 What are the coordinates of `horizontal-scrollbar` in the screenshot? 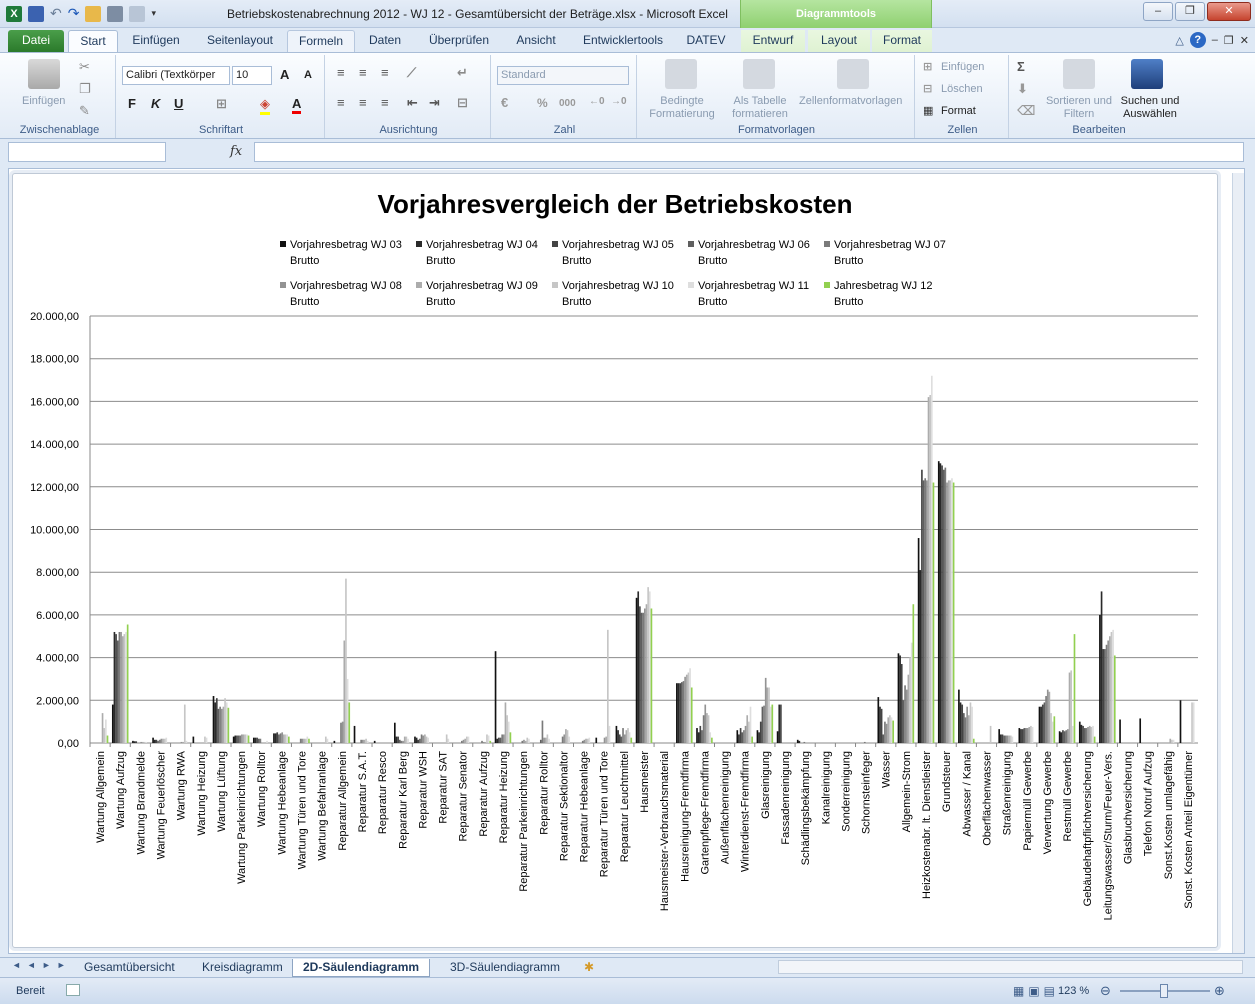 It's located at (1010, 967).